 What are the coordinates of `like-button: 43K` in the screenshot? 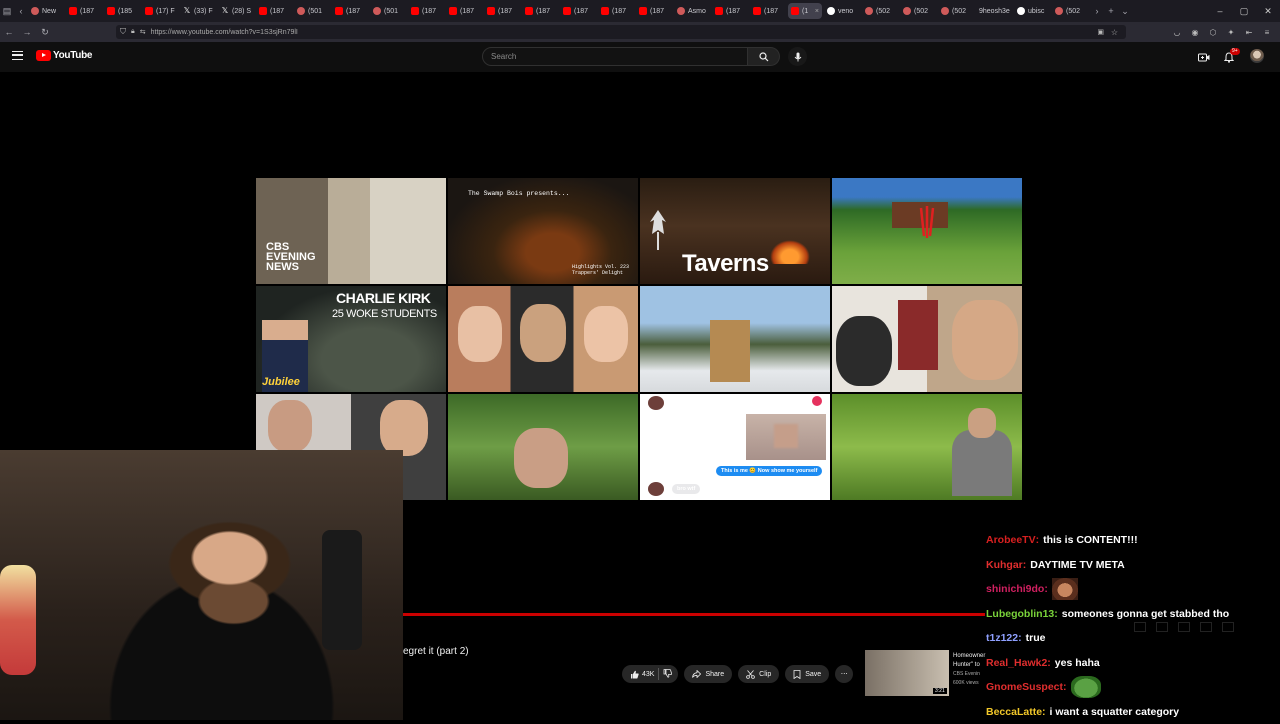 It's located at (642, 674).